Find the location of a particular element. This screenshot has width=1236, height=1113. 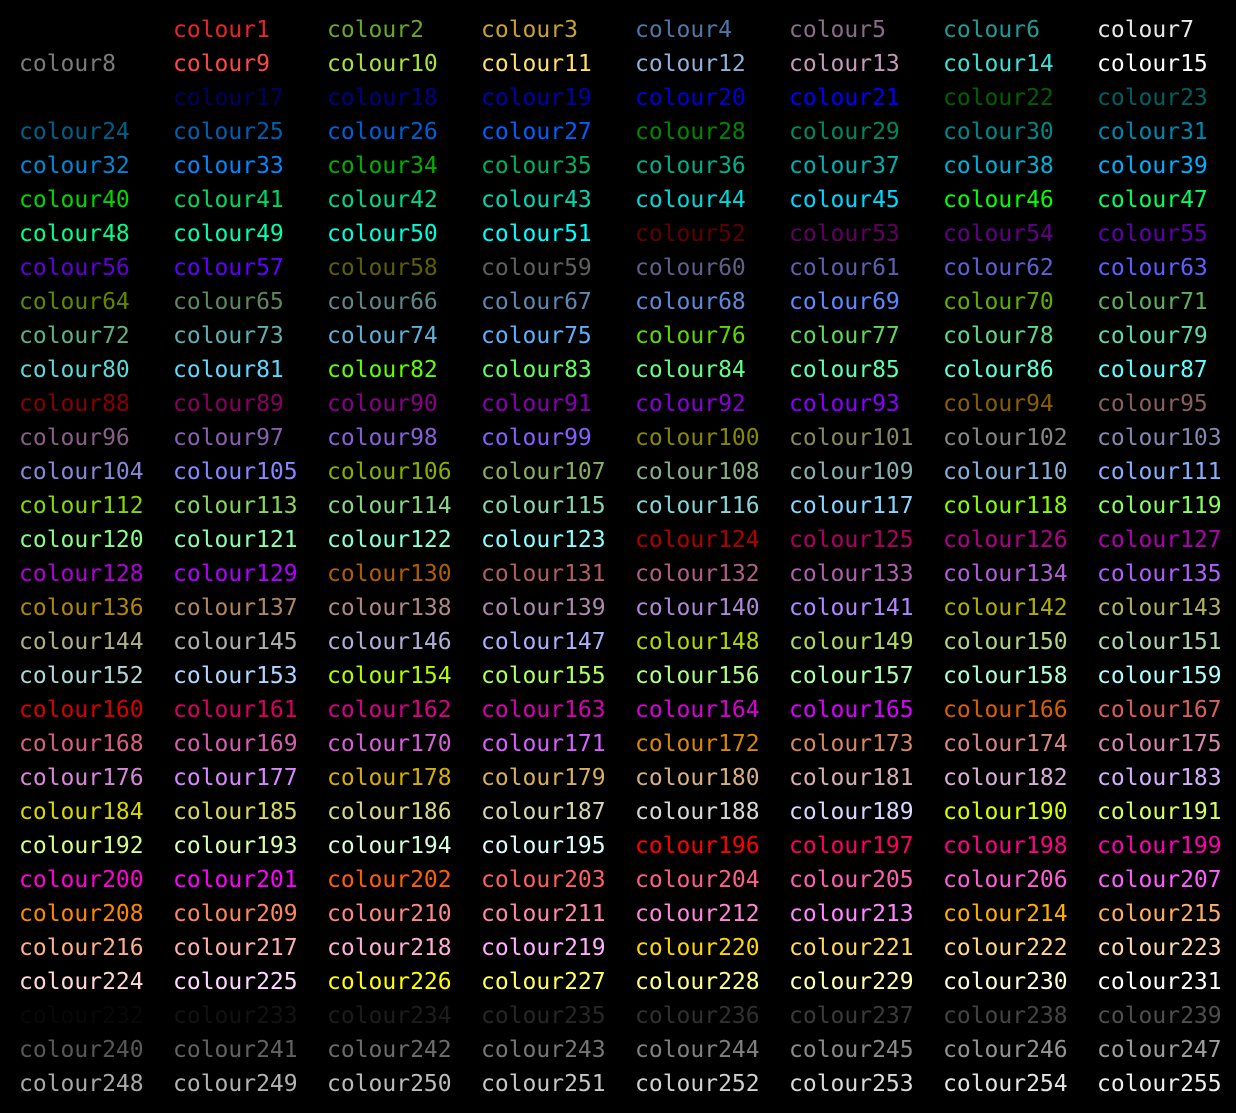

colour-label: colour202 is located at coordinates (389, 880).